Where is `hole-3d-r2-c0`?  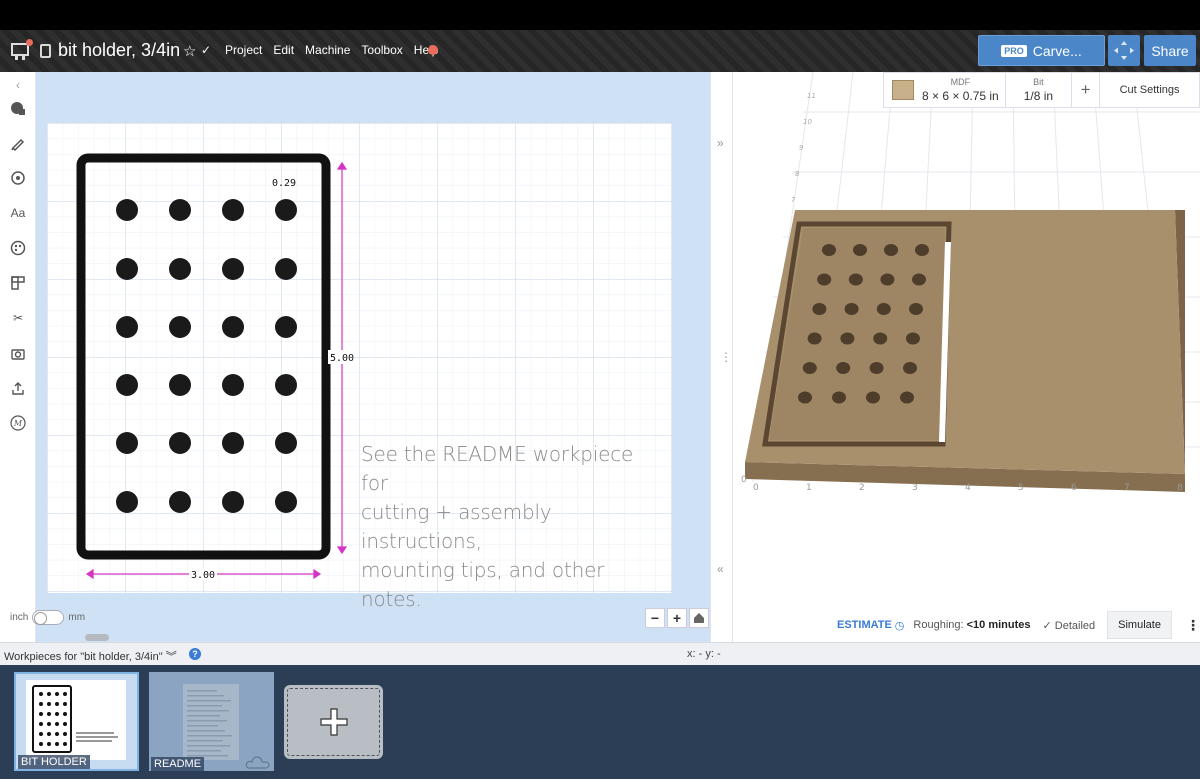 hole-3d-r2-c0 is located at coordinates (819, 309).